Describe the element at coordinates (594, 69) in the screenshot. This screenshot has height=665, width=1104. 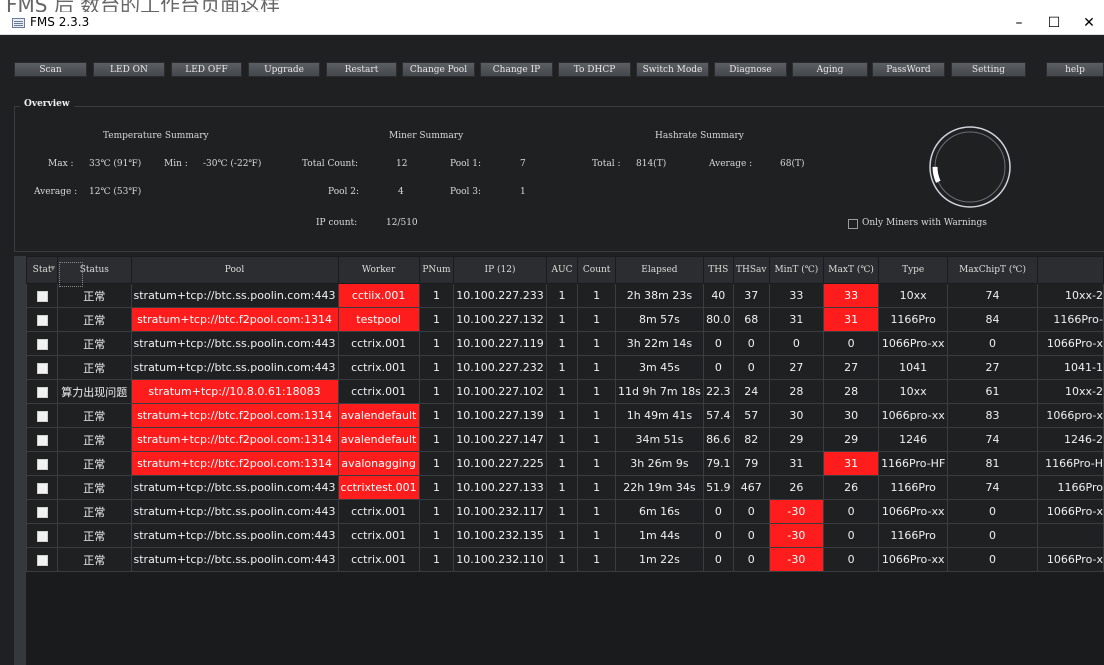
I see `to-dhcp-button: To DHCP` at that location.